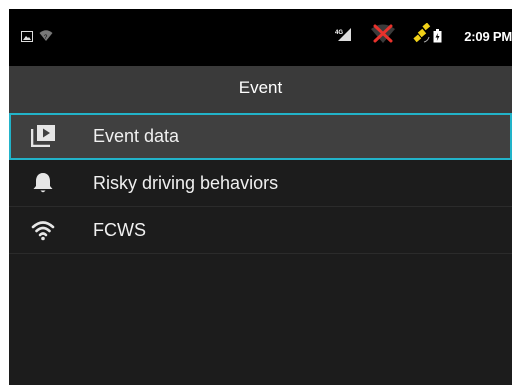  I want to click on signal-4g-icon: 4G, so click(343, 34).